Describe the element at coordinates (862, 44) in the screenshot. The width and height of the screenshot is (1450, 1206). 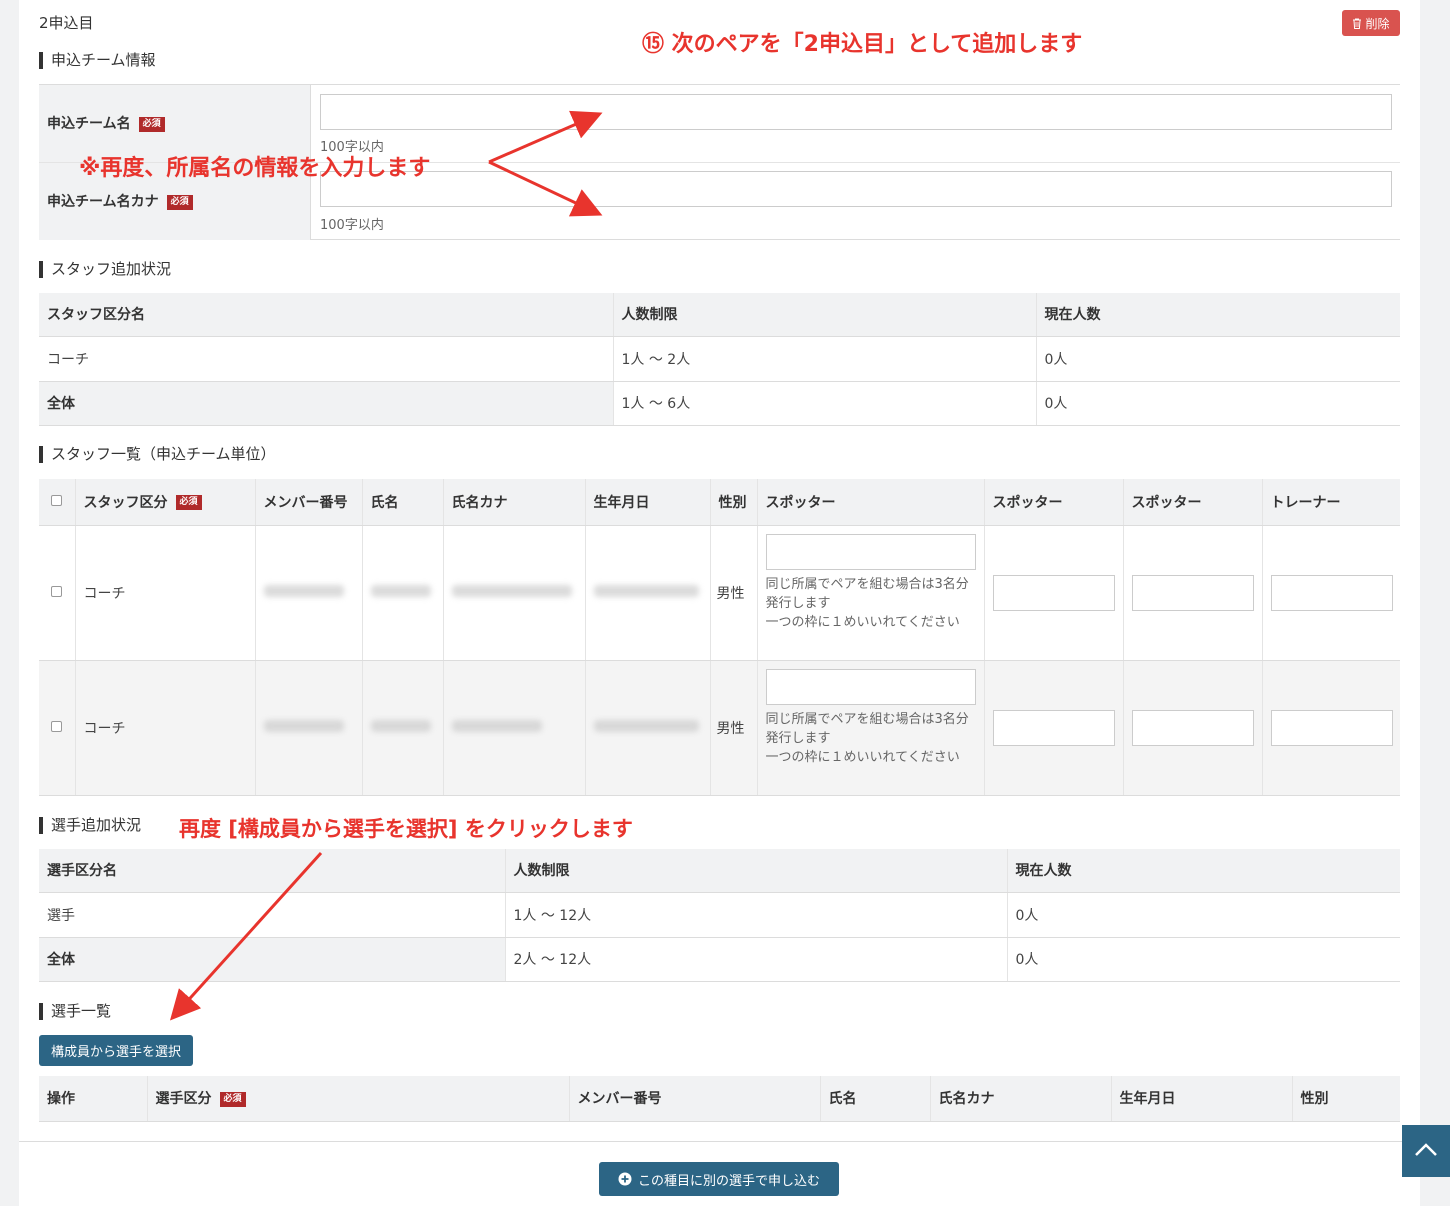
I see `annotation-next-pair: ⑮ 次のペアを「2申込目」として追加します` at that location.